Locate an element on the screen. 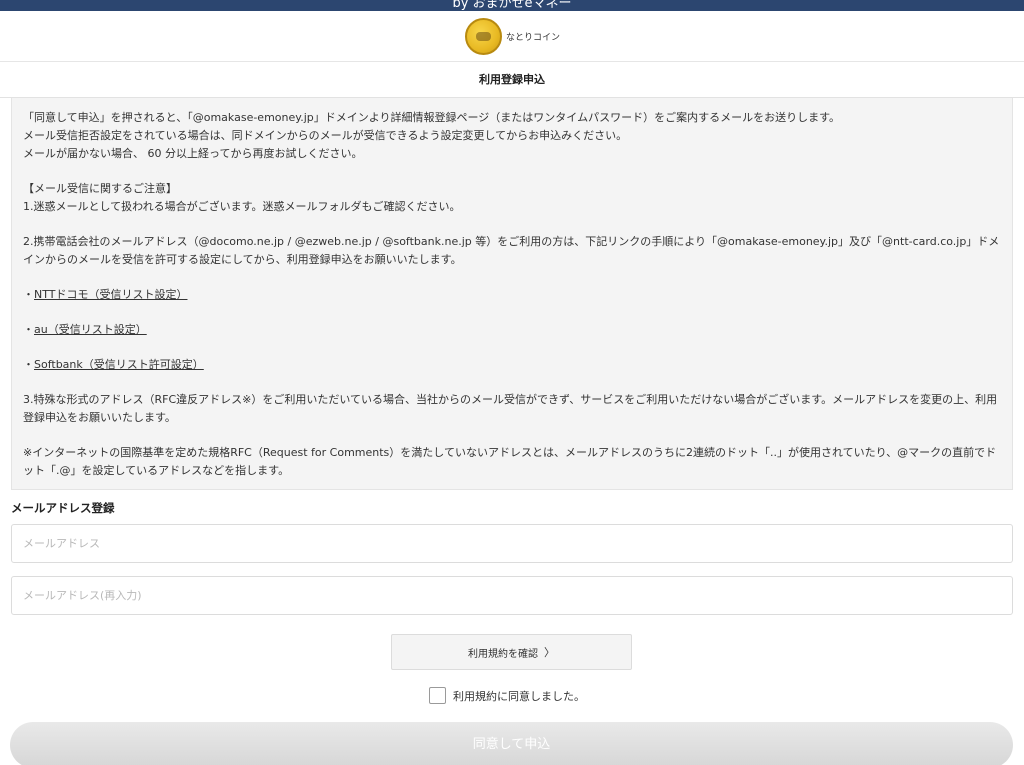 The height and width of the screenshot is (765, 1024). link-row-docomo: ・NTTドコモ（受信リスト設定） is located at coordinates (512, 295).